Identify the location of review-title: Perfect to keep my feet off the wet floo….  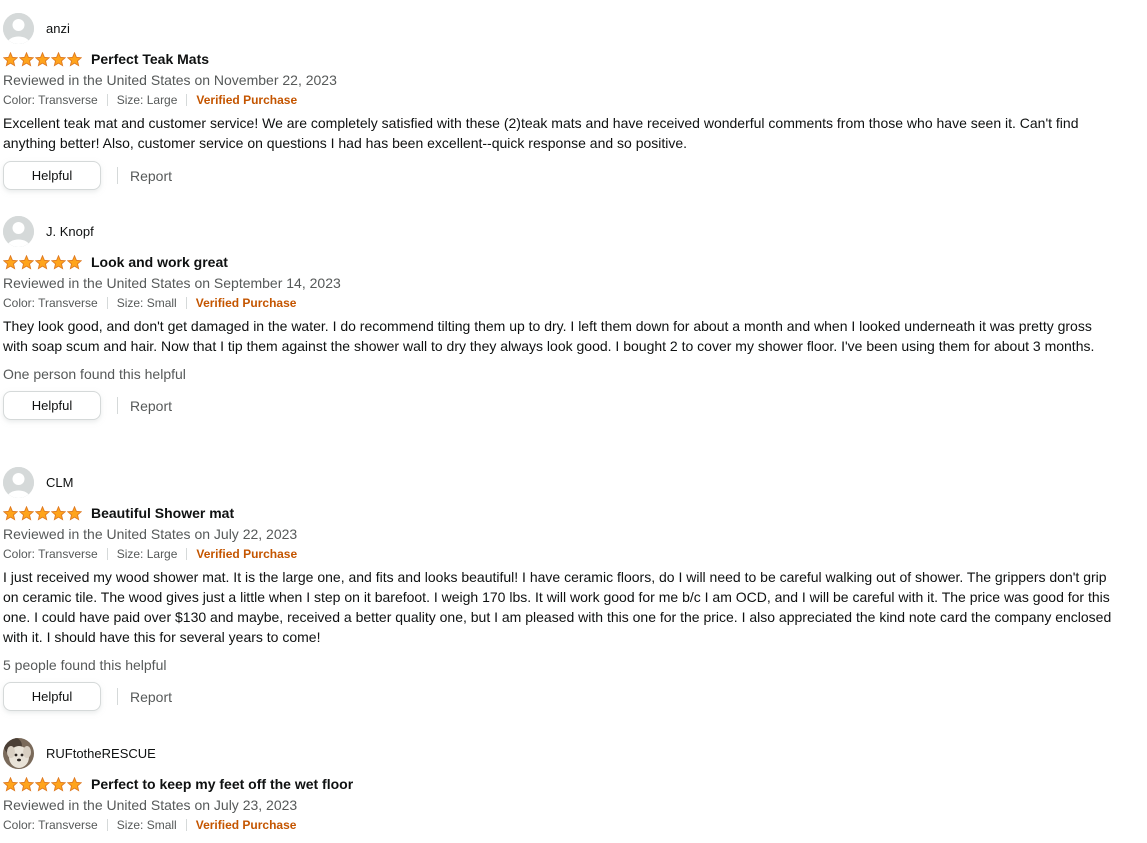
(222, 784).